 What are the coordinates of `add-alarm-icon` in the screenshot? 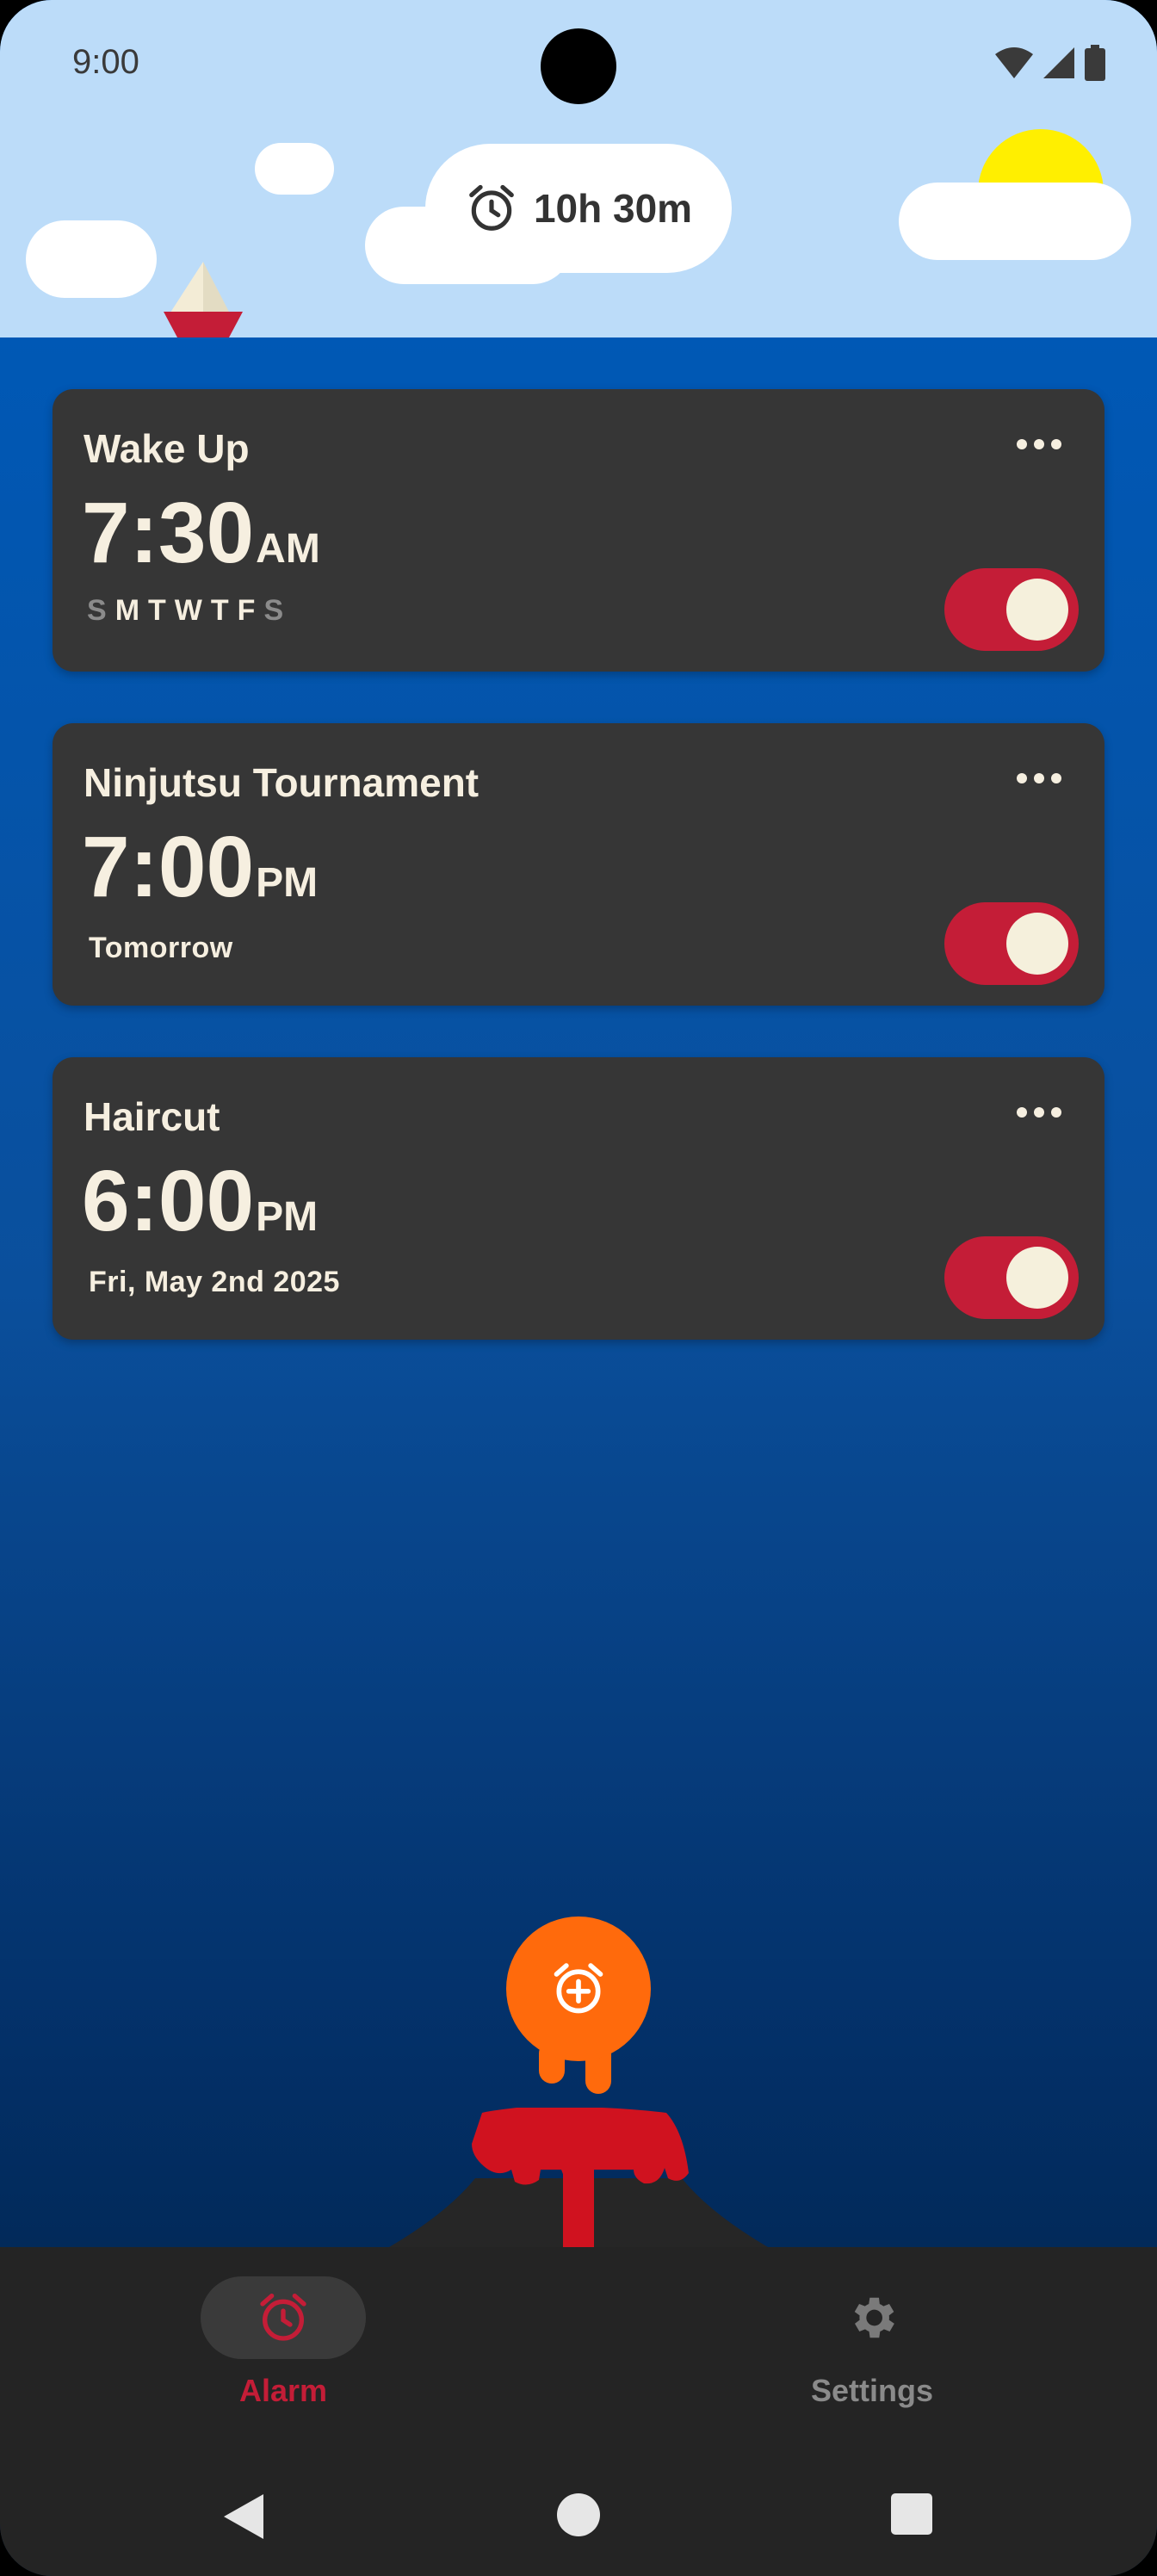 It's located at (579, 1988).